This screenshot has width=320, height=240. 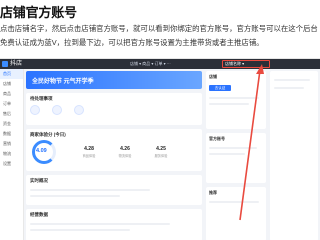 What do you see at coordinates (236, 213) in the screenshot?
I see `recommend-card: 推荐` at bounding box center [236, 213].